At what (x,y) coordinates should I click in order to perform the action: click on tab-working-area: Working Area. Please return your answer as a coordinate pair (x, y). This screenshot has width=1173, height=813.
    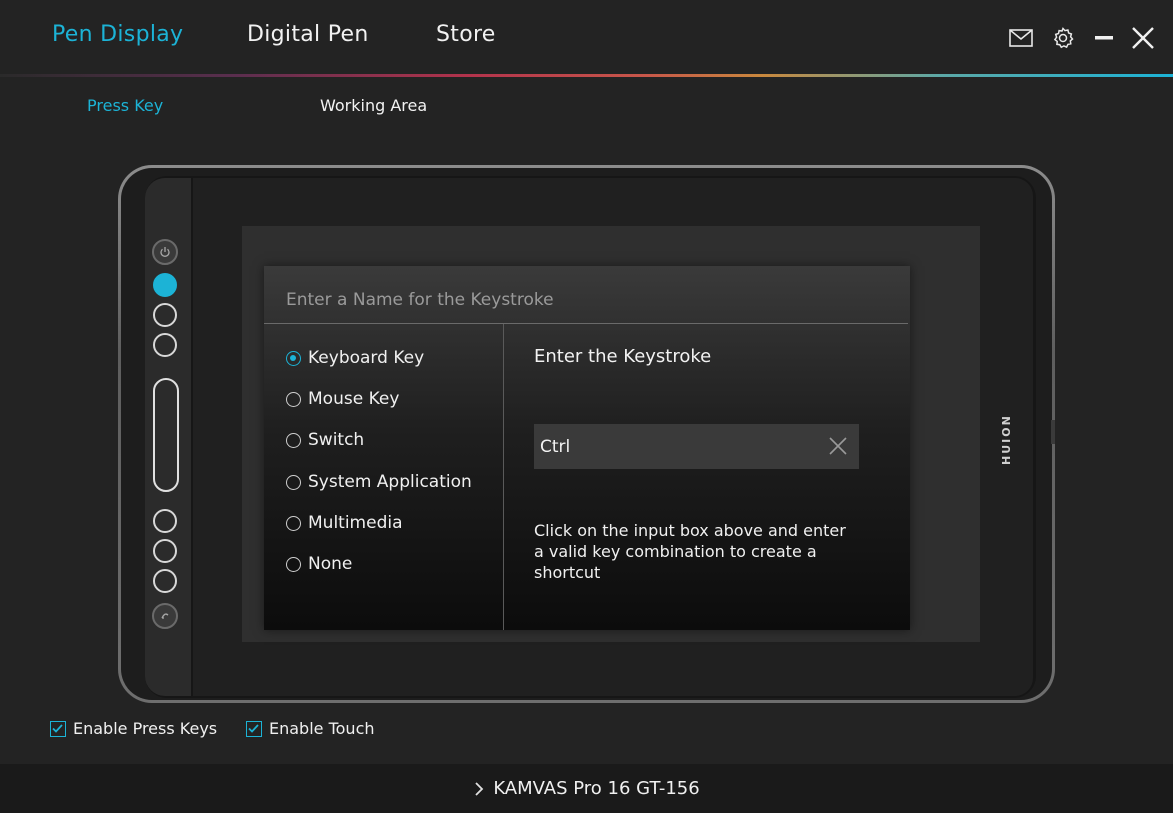
    Looking at the image, I should click on (373, 105).